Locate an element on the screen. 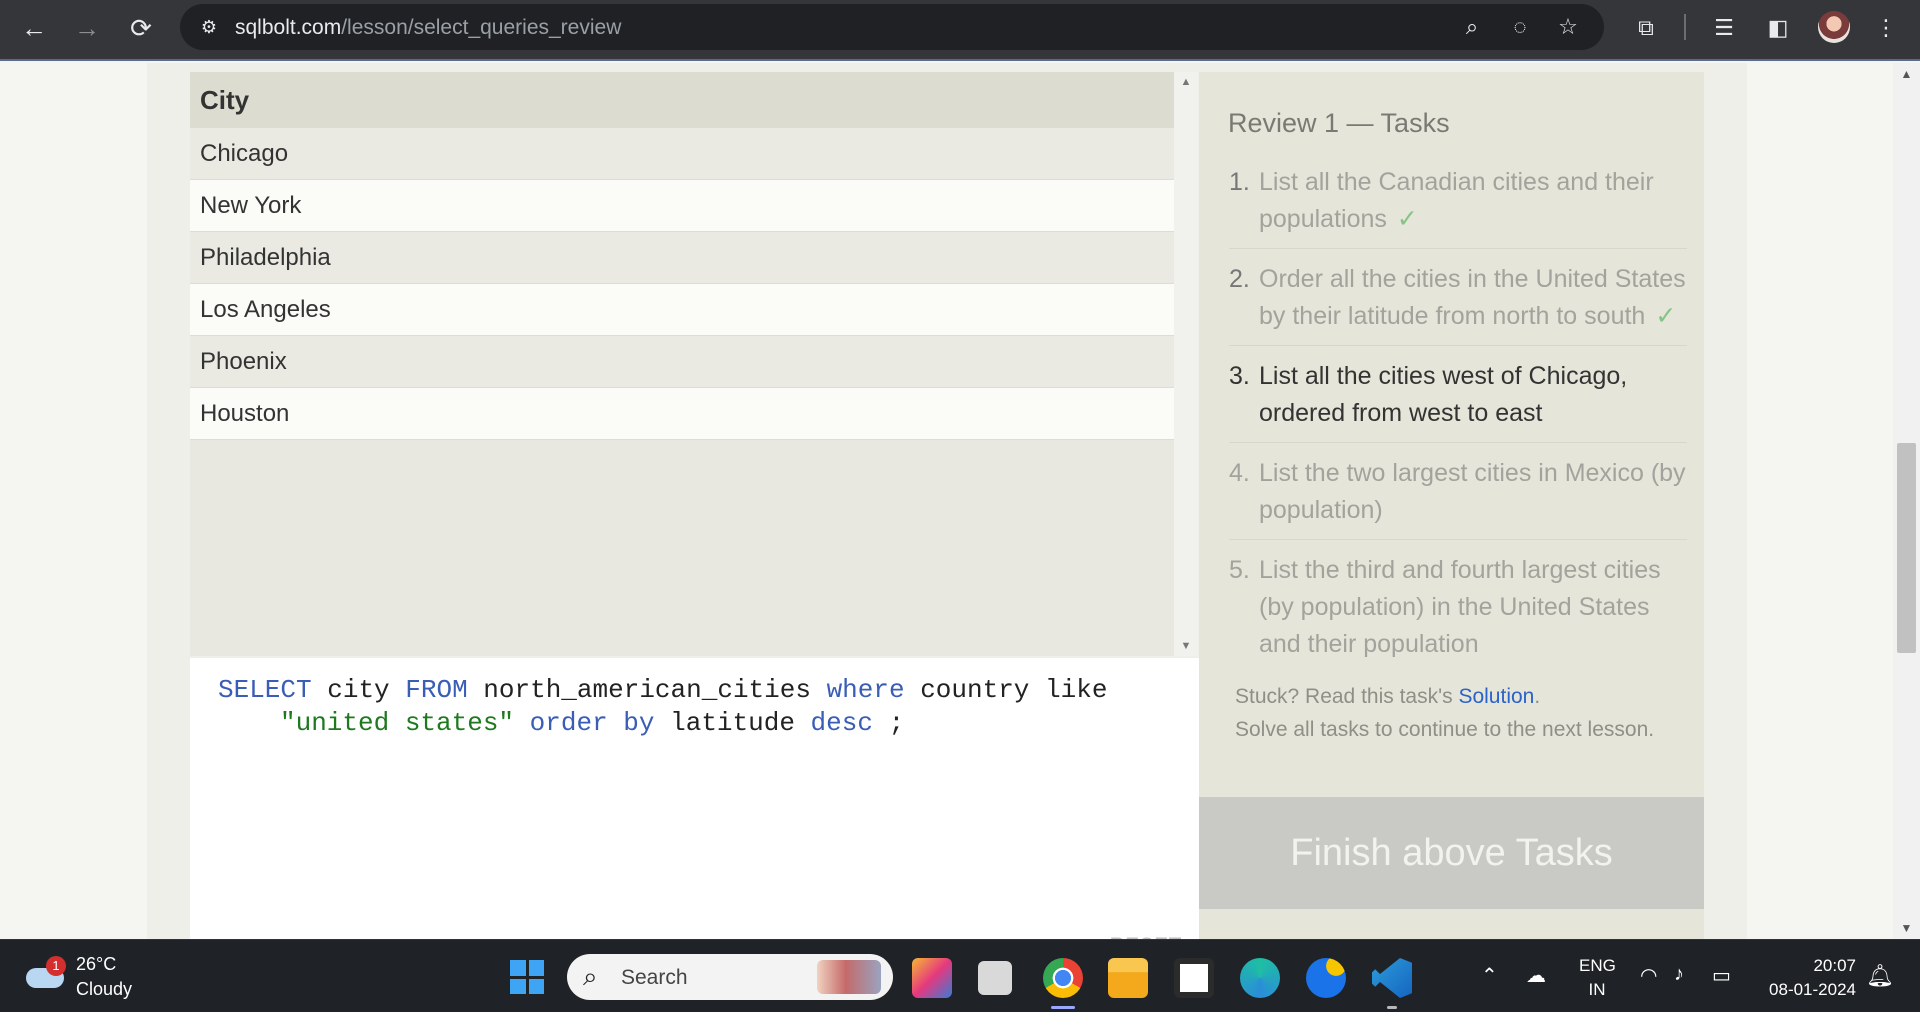 Image resolution: width=1920 pixels, height=1012 pixels. weather-temp: 26°C is located at coordinates (96, 964).